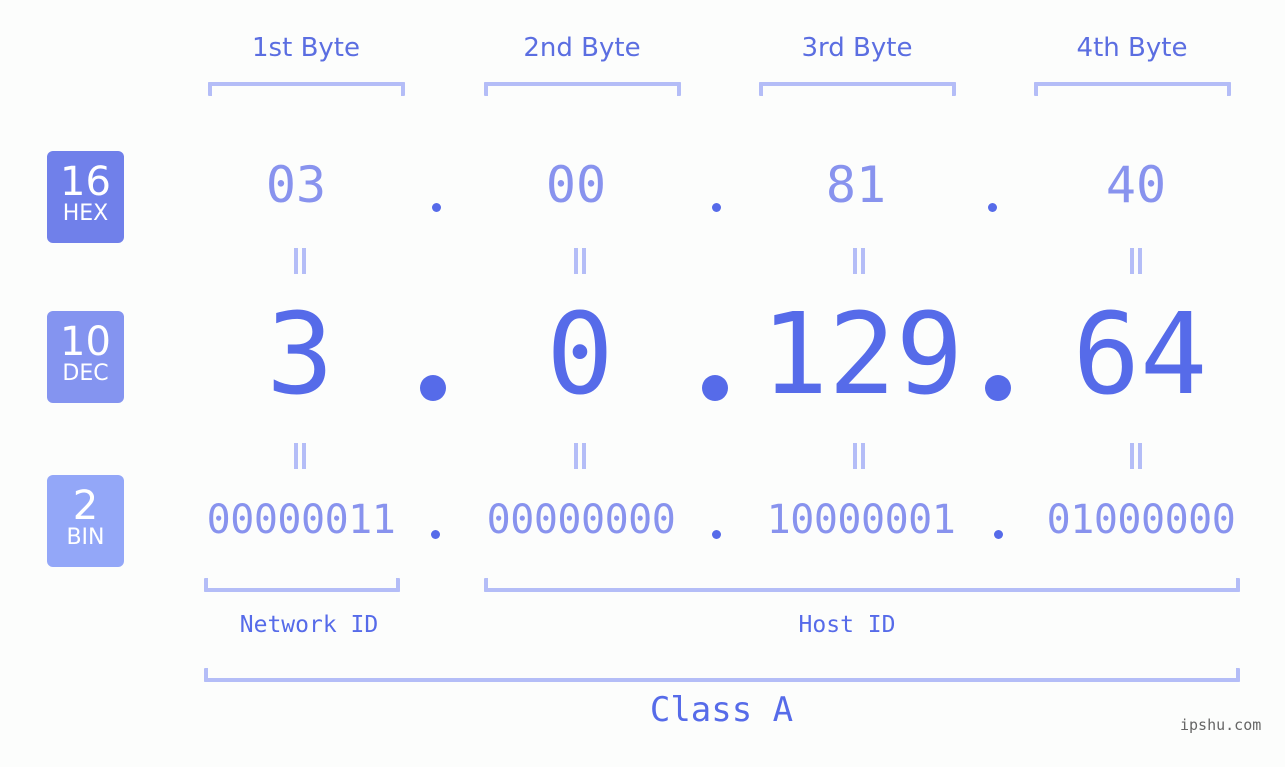 Image resolution: width=1285 pixels, height=767 pixels. What do you see at coordinates (1140, 355) in the screenshot?
I see `dec-value-4: 64` at bounding box center [1140, 355].